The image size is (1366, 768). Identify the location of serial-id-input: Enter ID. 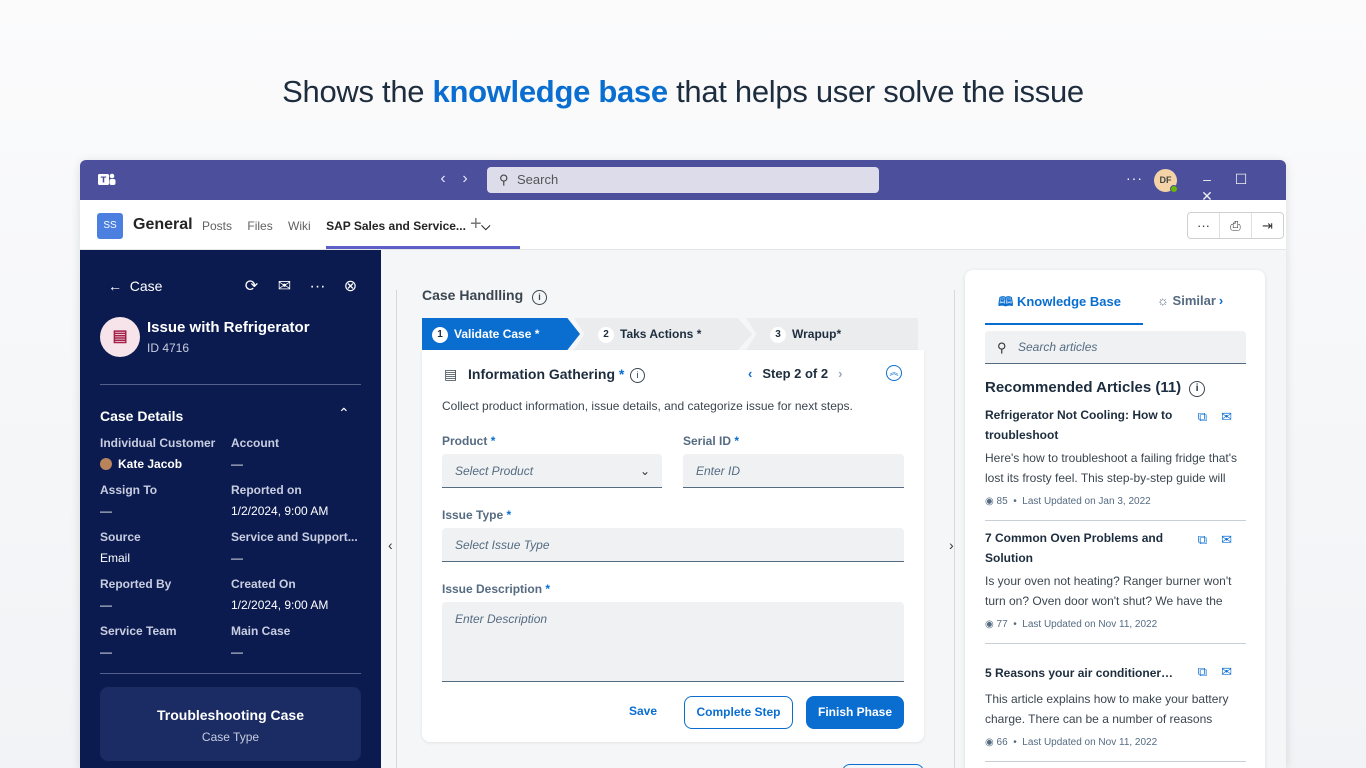
(793, 471).